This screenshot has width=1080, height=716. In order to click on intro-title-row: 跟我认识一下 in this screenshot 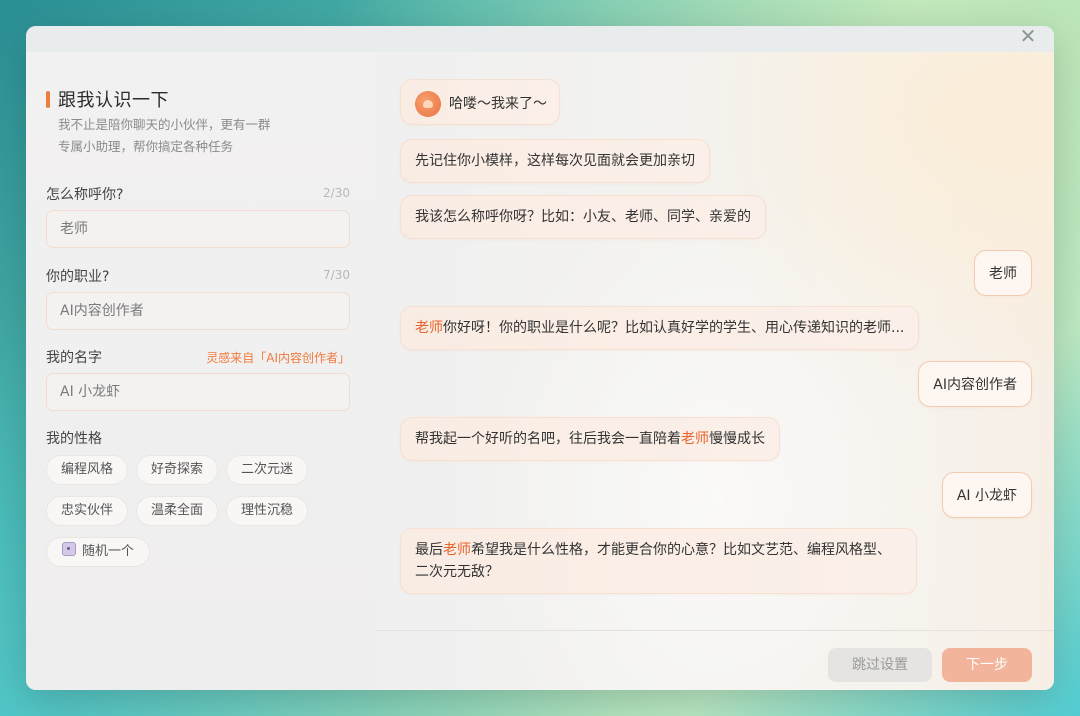, I will do `click(107, 99)`.